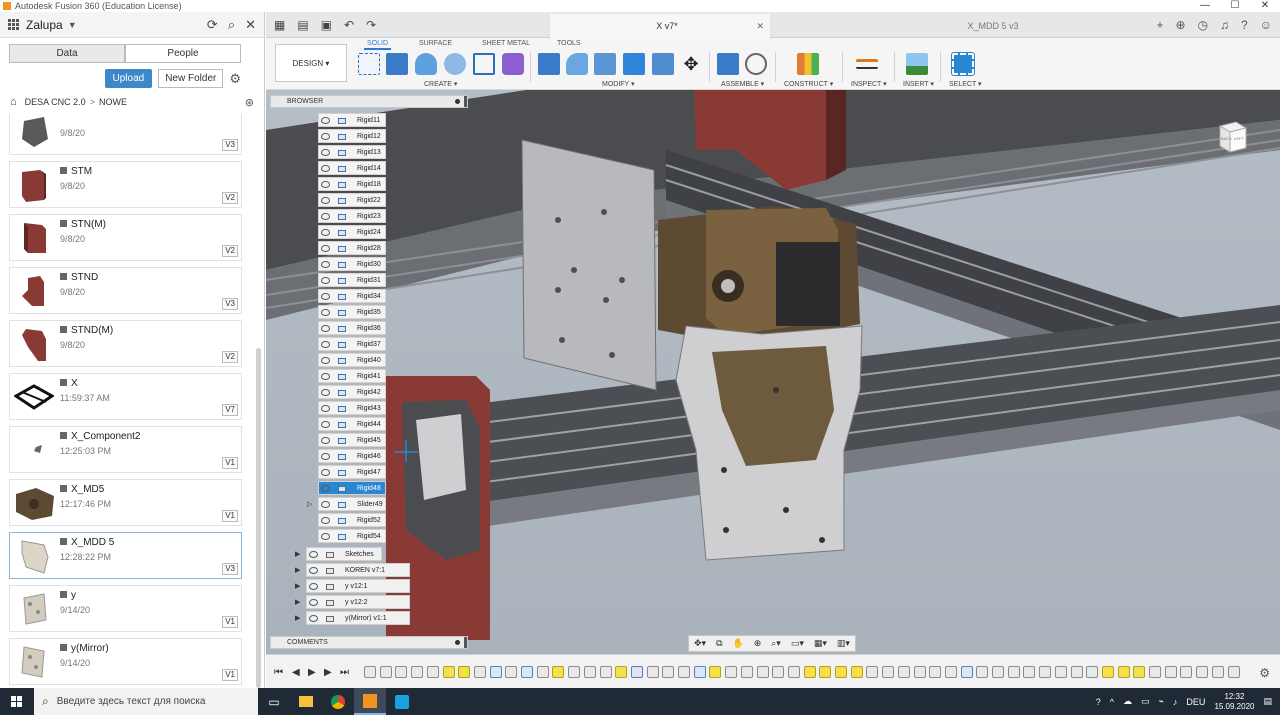 Image resolution: width=1280 pixels, height=715 pixels. Describe the element at coordinates (352, 344) in the screenshot. I see `browser-joint-row: Rigid37` at that location.